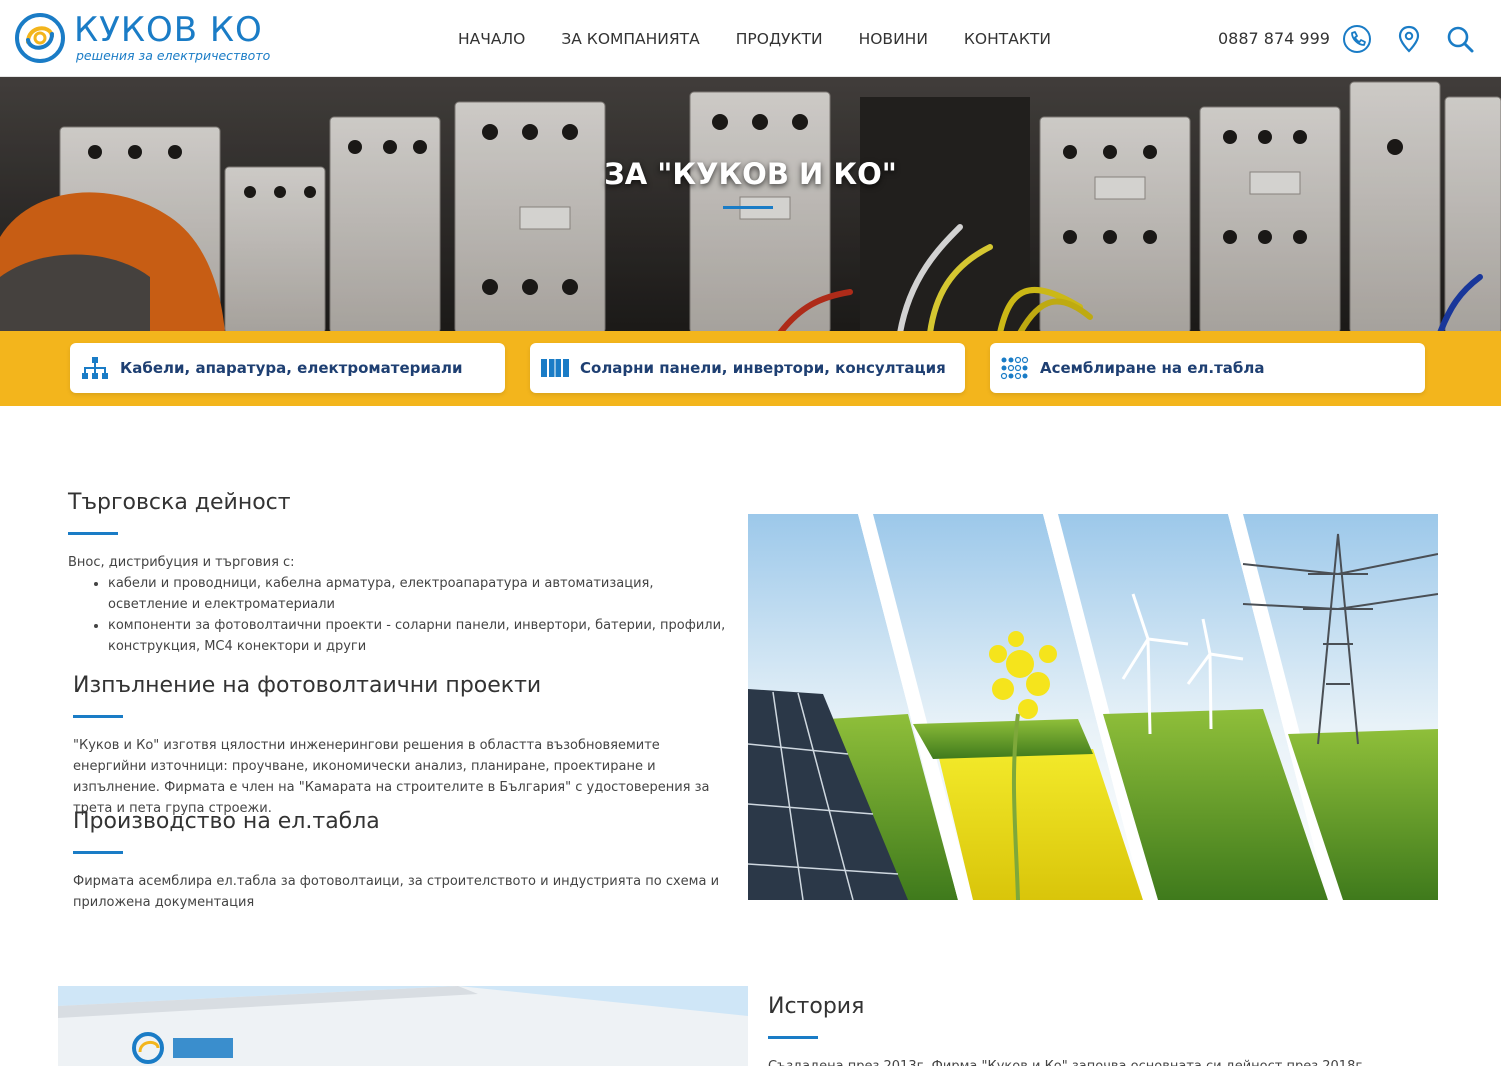 The height and width of the screenshot is (1066, 1501). I want to click on pv-title-underline, so click(98, 716).